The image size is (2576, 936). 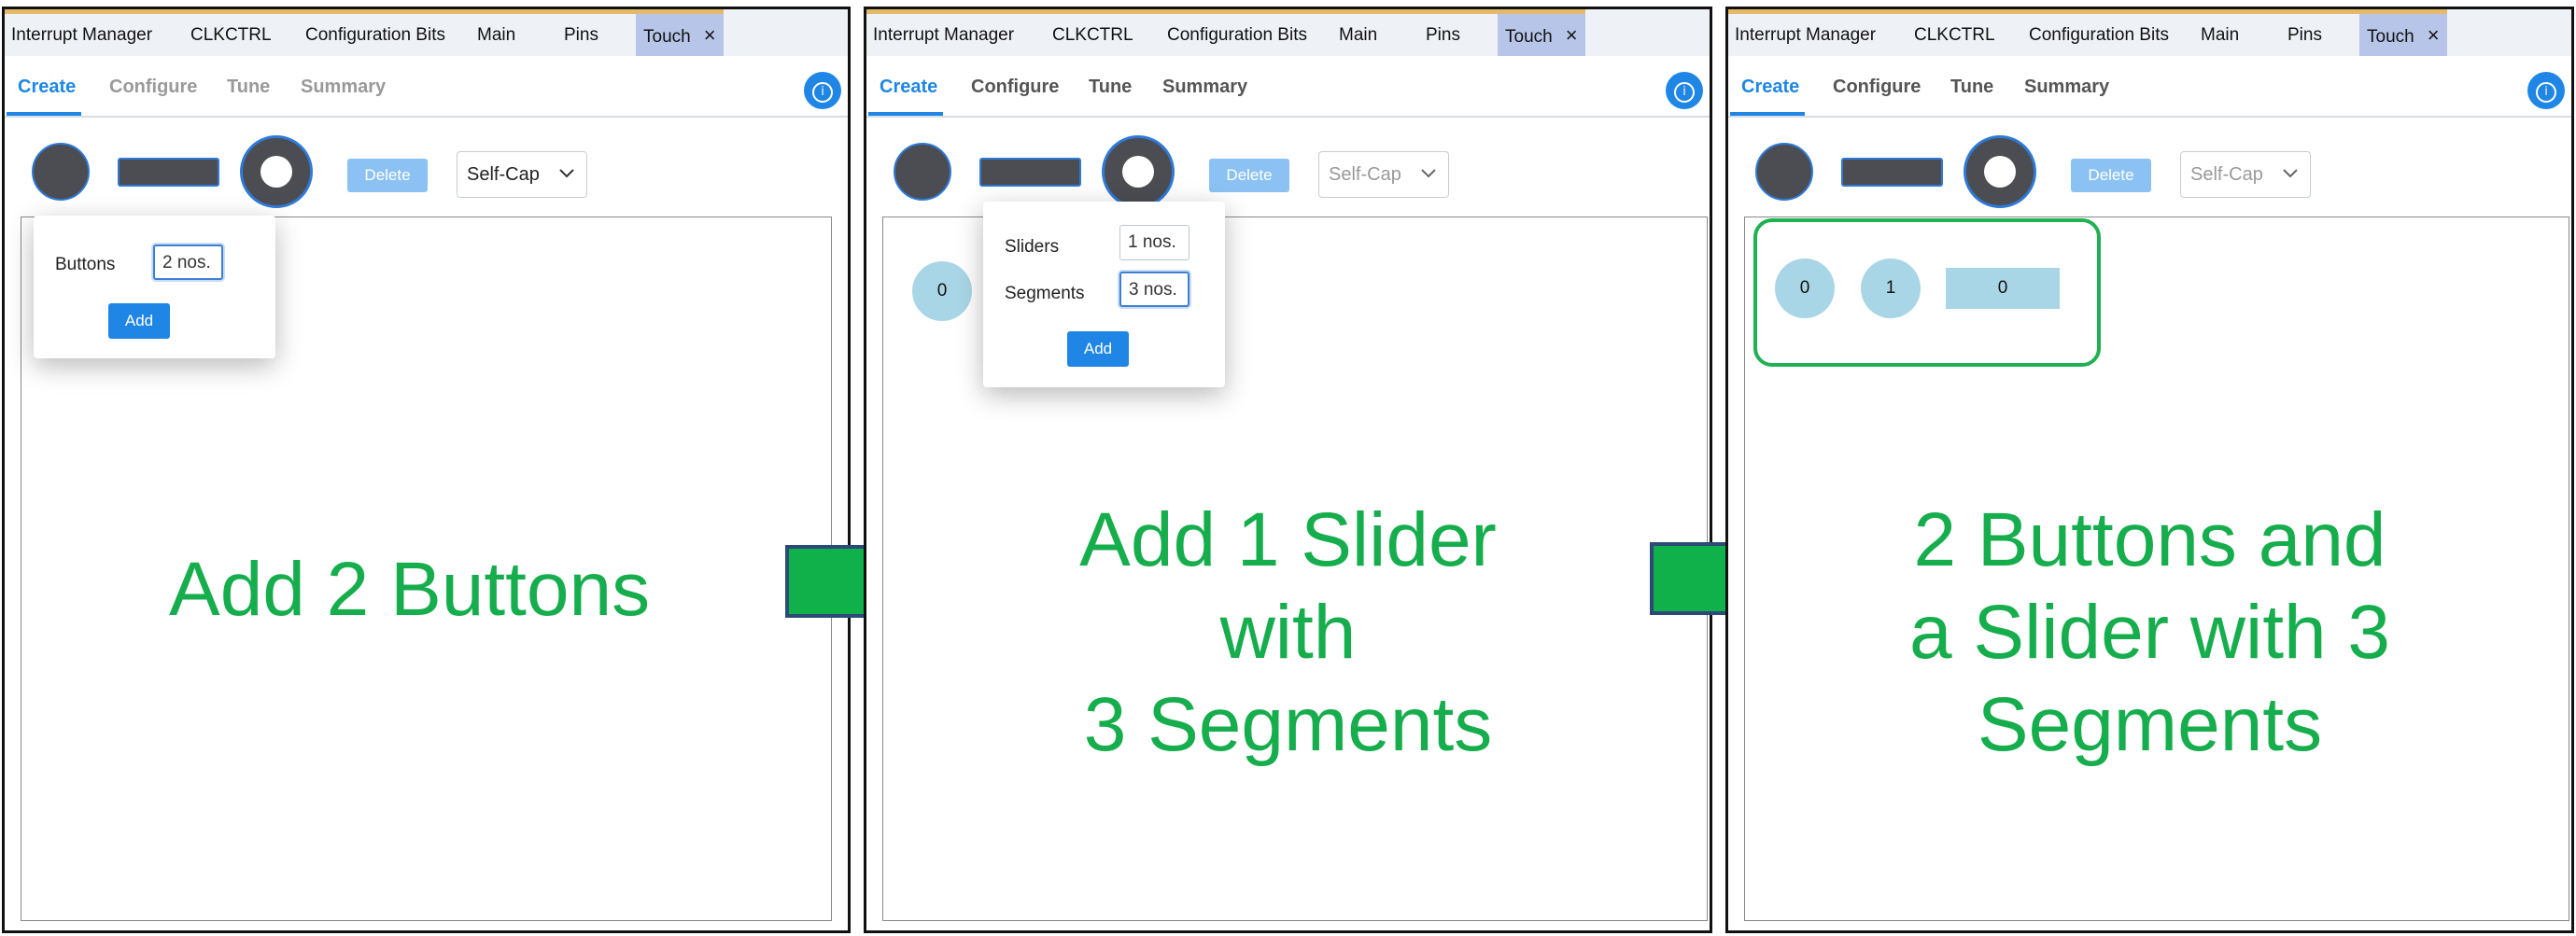 I want to click on caption-line: Add 1 Slider, so click(x=1288, y=539).